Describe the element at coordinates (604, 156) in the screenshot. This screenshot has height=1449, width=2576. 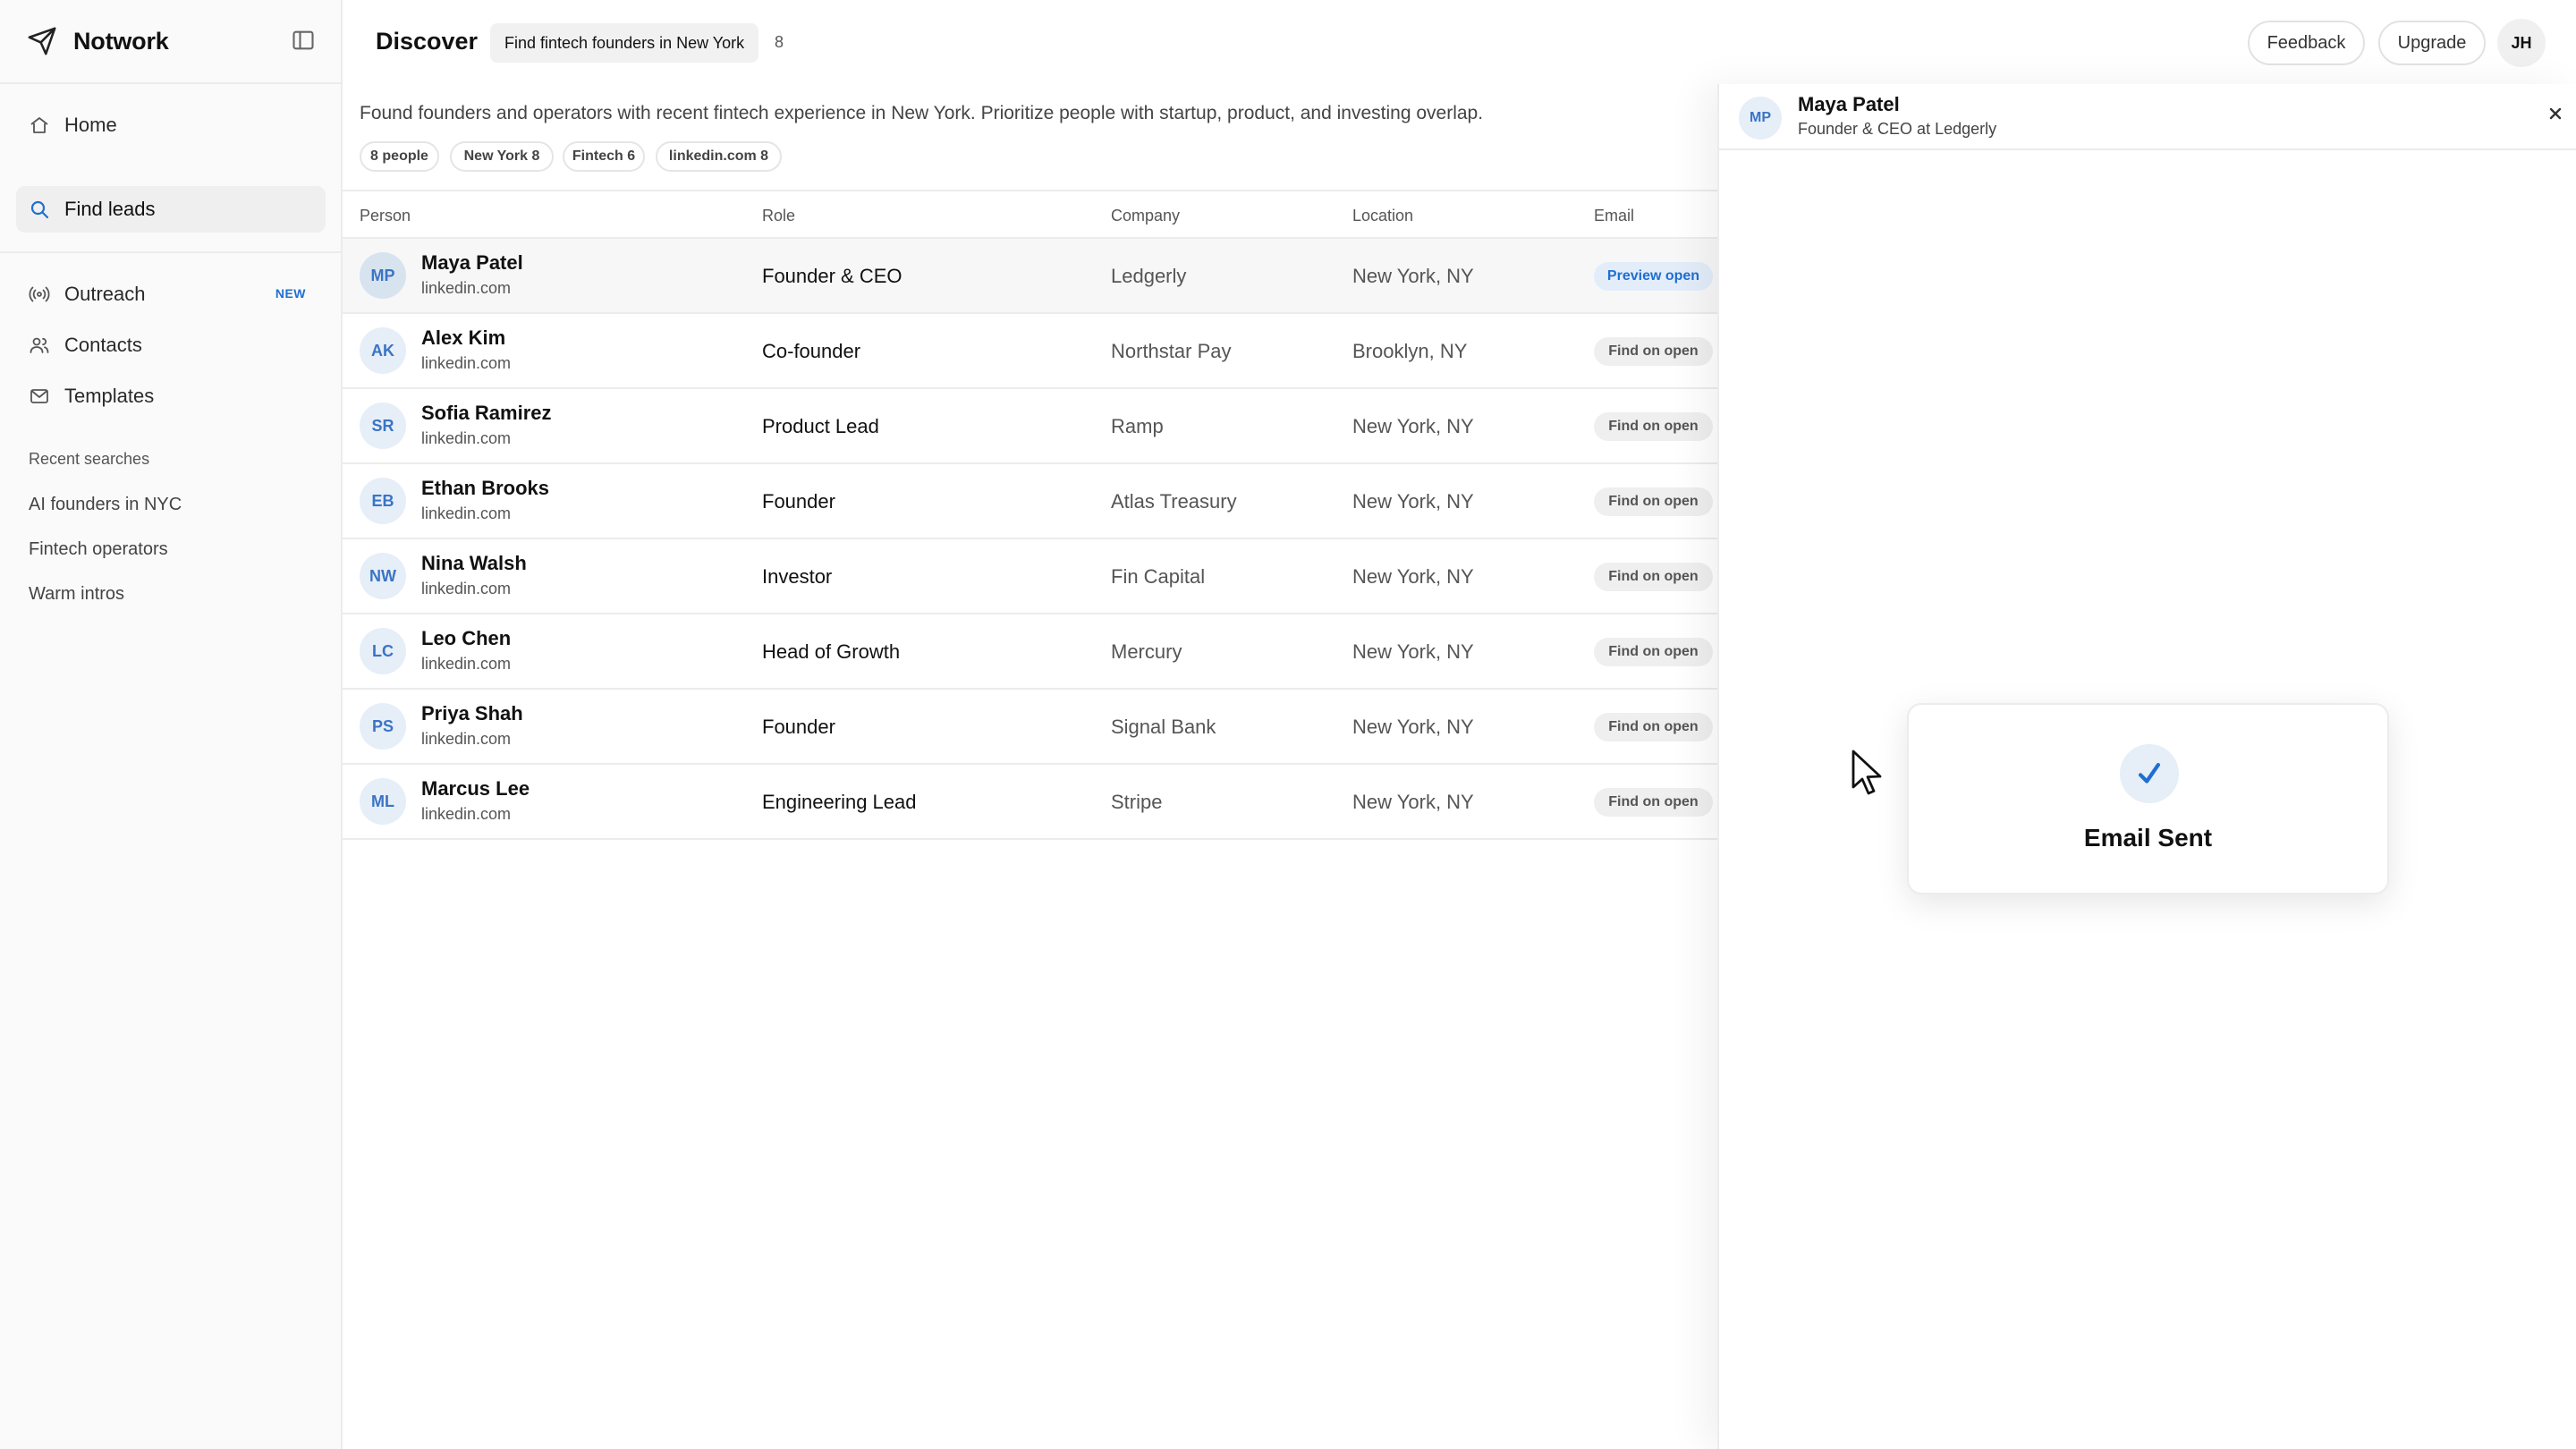
I see `filter-chip: Fintech 6` at that location.